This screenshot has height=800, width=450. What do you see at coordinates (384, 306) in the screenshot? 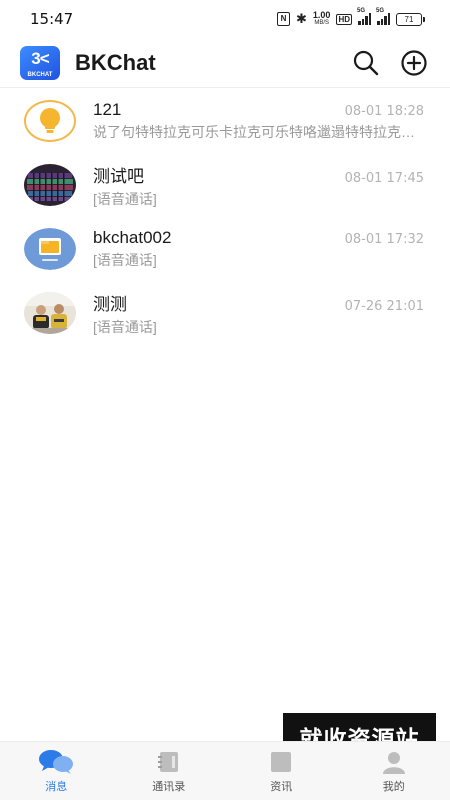
I see `chat-time: 07-26 21:01` at bounding box center [384, 306].